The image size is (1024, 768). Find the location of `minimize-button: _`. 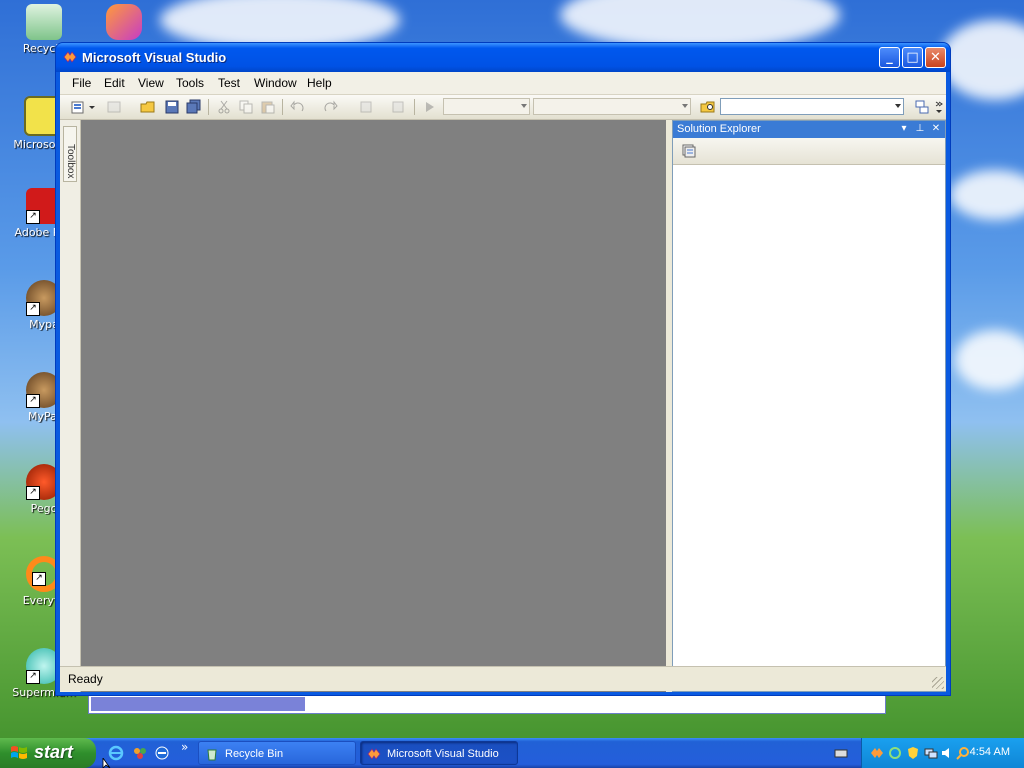

minimize-button: _ is located at coordinates (889, 57).